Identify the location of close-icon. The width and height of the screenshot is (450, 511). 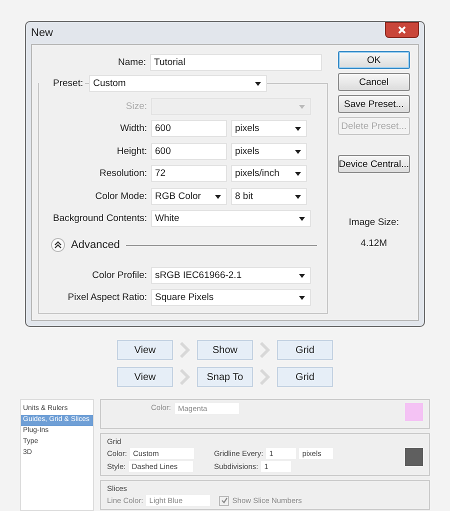
(402, 30).